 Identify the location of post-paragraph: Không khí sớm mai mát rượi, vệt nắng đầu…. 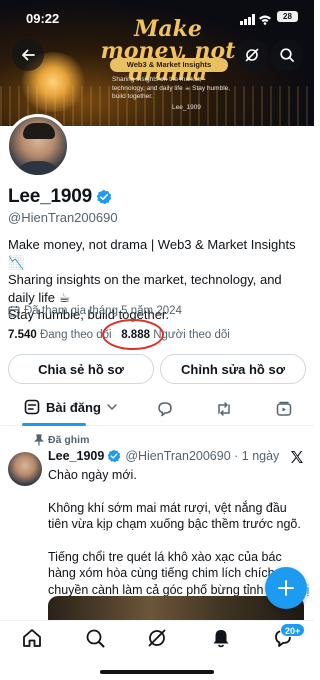
(174, 516).